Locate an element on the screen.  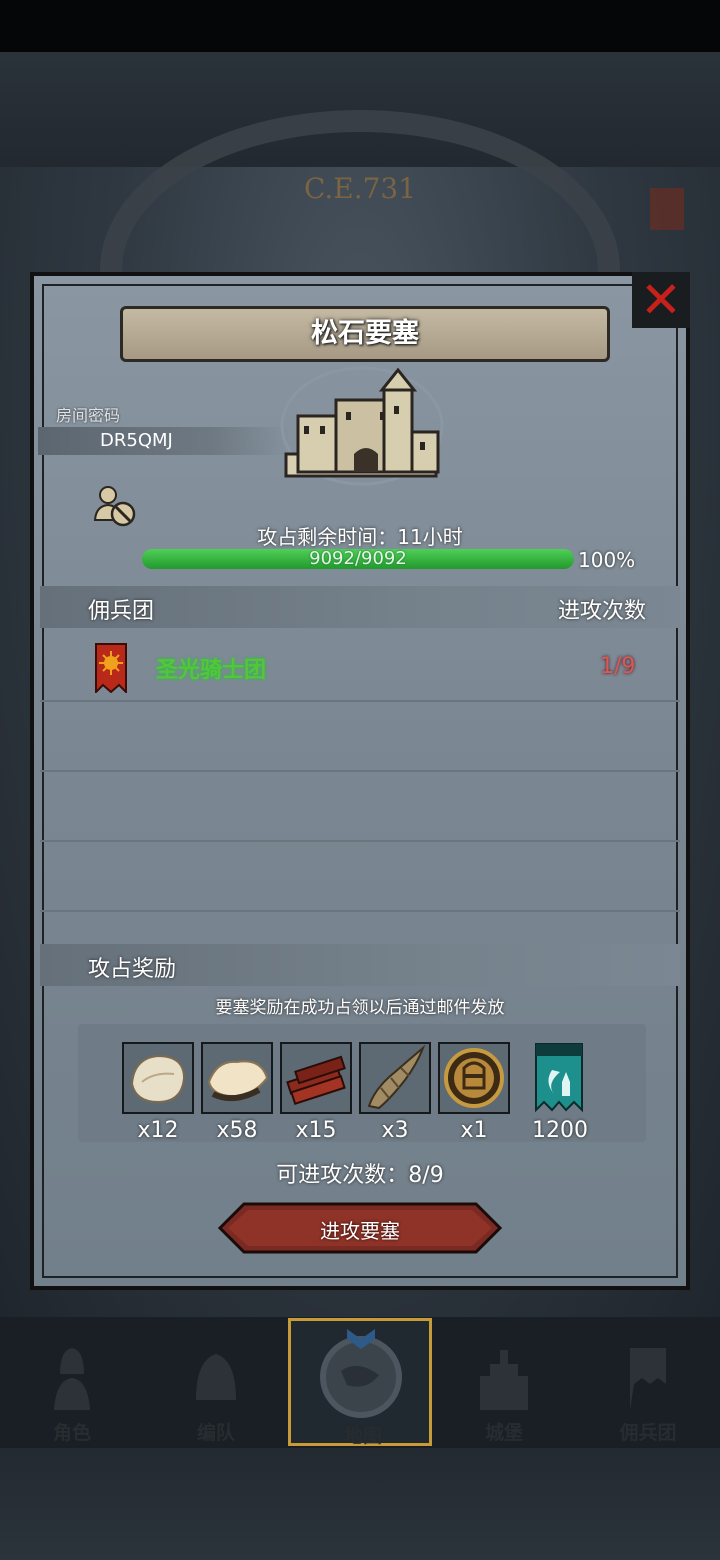
hp-text: 9092/9092 is located at coordinates (358, 558).